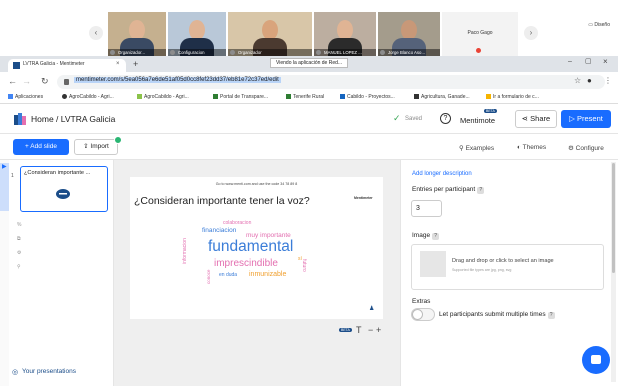  What do you see at coordinates (370, 330) in the screenshot?
I see `decrease-button: −` at bounding box center [370, 330].